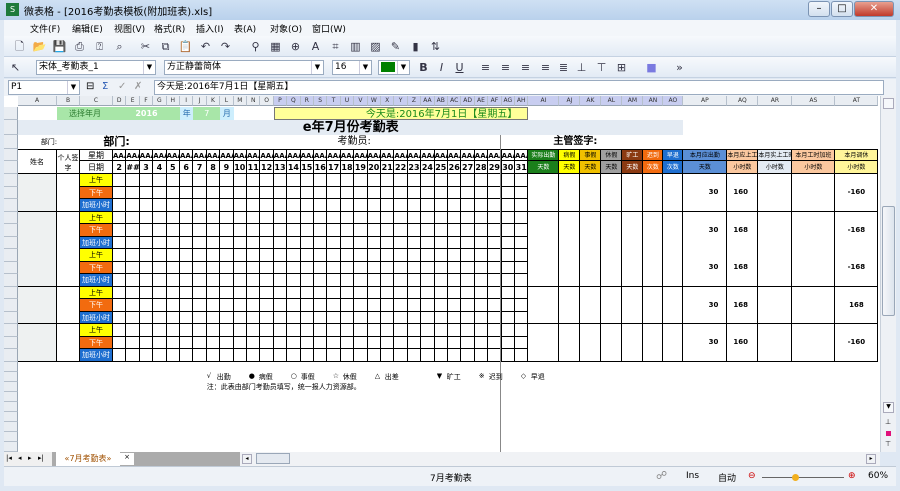 Image resolution: width=900 pixels, height=491 pixels. What do you see at coordinates (37, 305) in the screenshot?
I see `name-cell` at bounding box center [37, 305].